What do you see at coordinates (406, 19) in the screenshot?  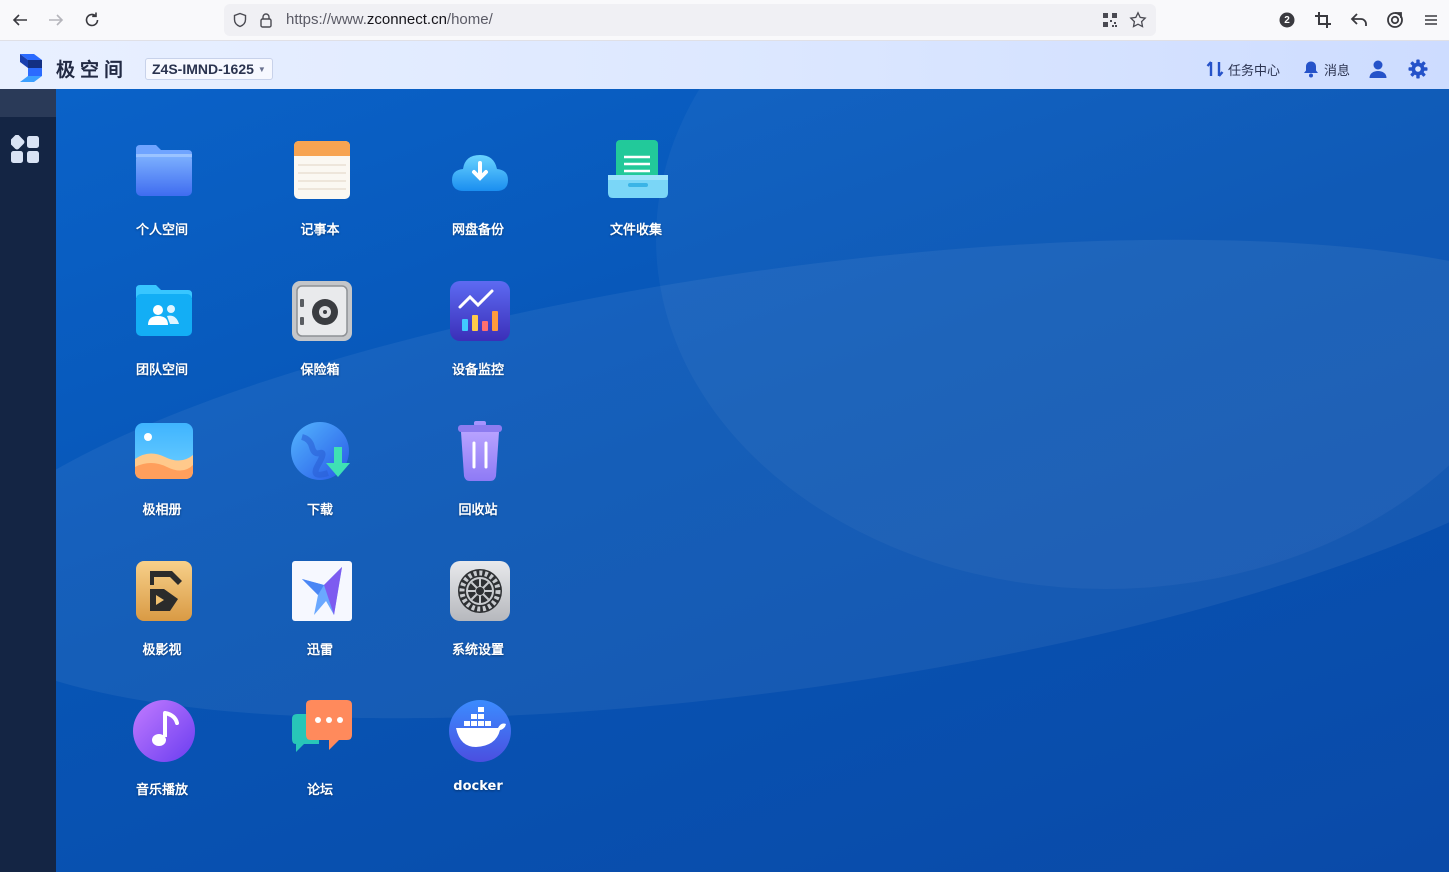 I see `url-domain: zconnect.cn` at bounding box center [406, 19].